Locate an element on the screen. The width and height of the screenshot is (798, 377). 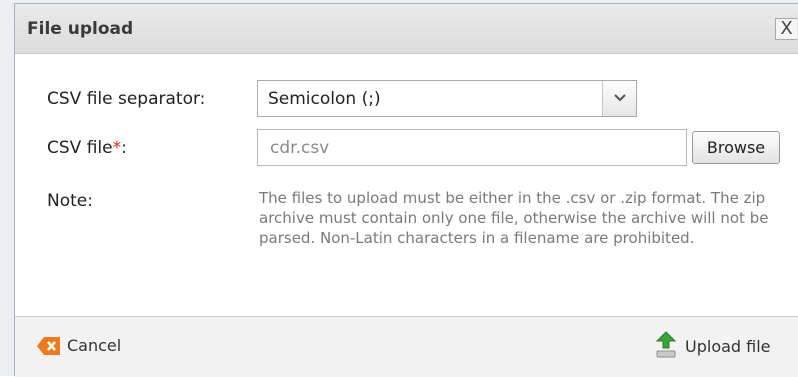
close-button: X is located at coordinates (786, 29).